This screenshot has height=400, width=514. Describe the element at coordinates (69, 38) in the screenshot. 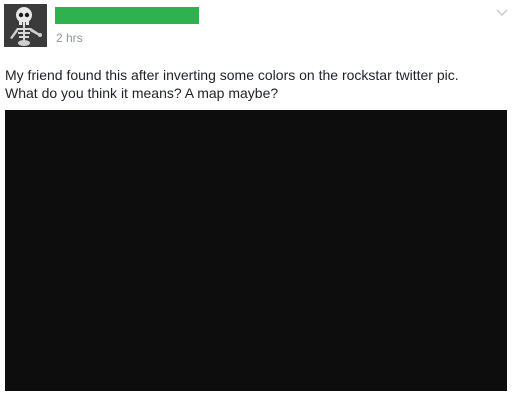

I see `post-timestamp: 2 hrs` at that location.